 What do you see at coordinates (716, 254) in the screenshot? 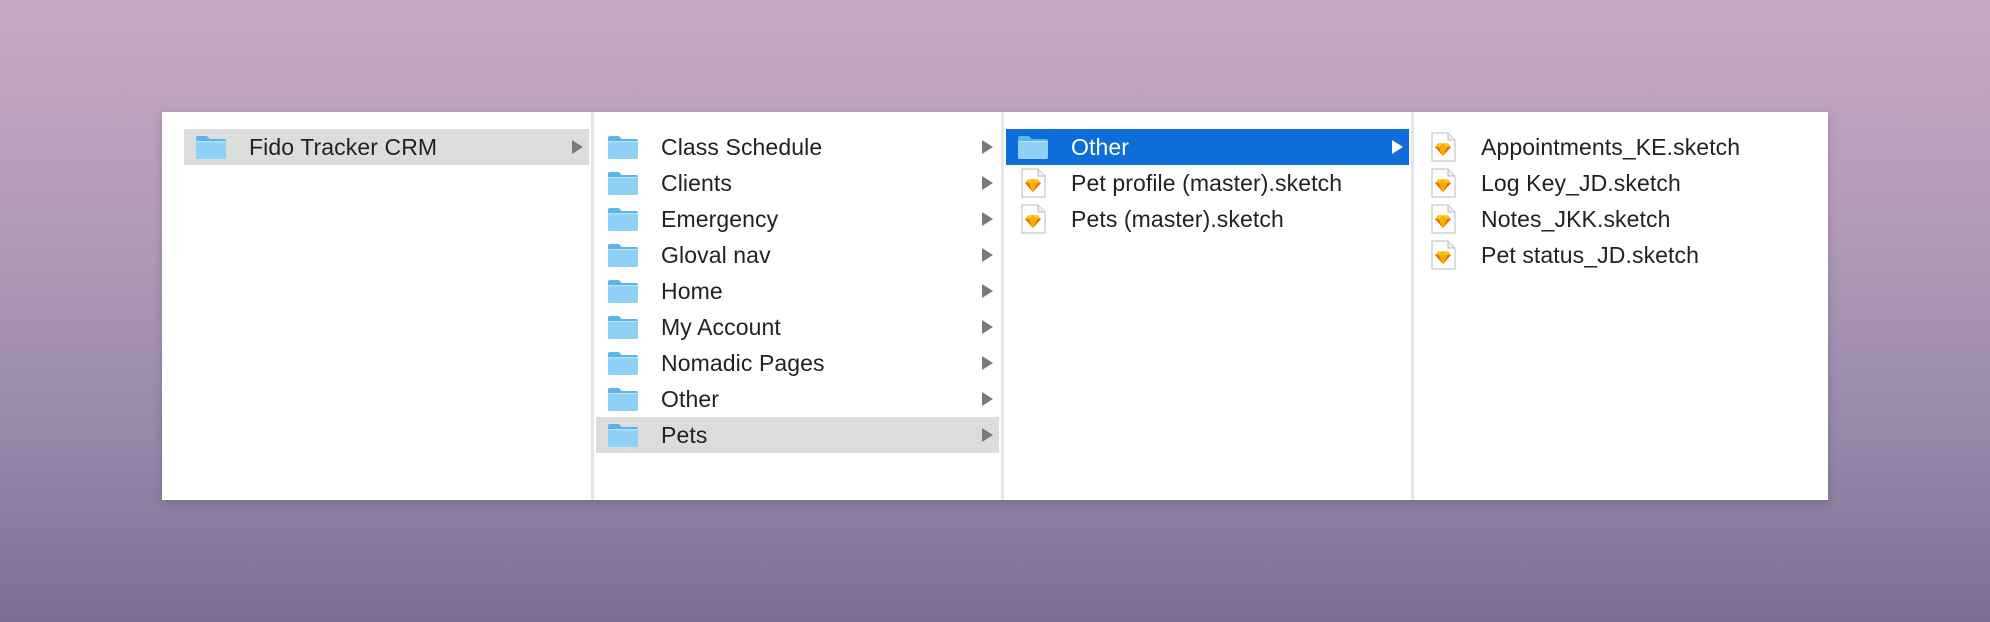
I see `item-label: Gloval nav` at bounding box center [716, 254].